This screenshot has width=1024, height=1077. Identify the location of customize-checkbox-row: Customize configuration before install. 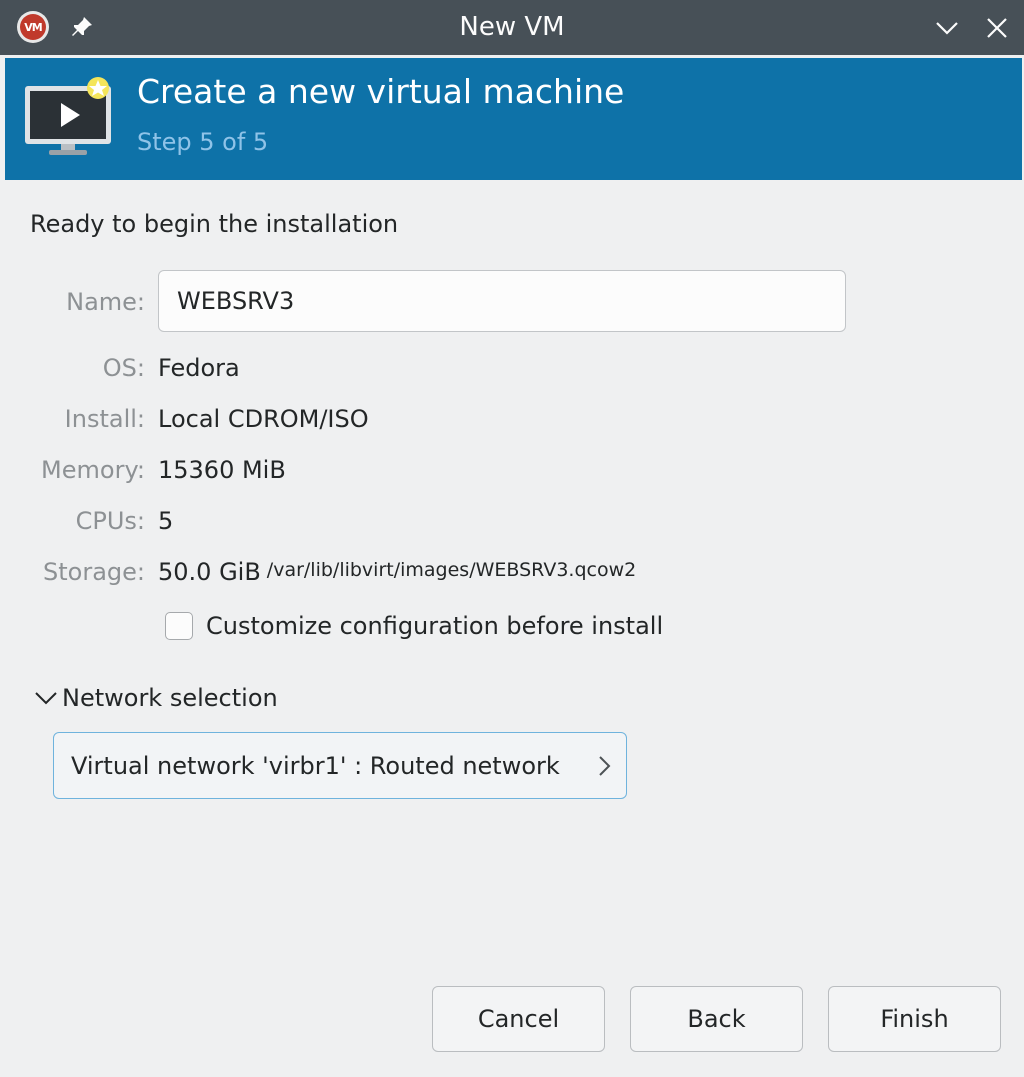
(414, 626).